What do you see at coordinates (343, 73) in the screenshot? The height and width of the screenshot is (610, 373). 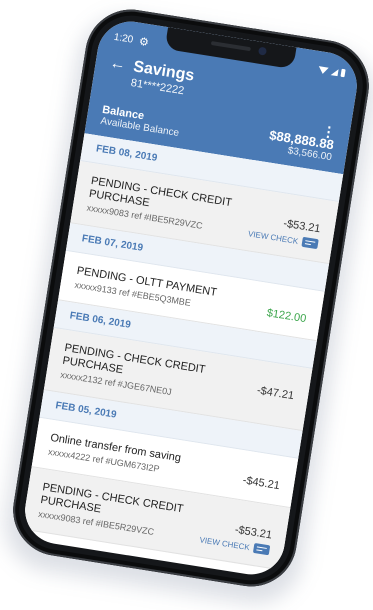 I see `battery-icon` at bounding box center [343, 73].